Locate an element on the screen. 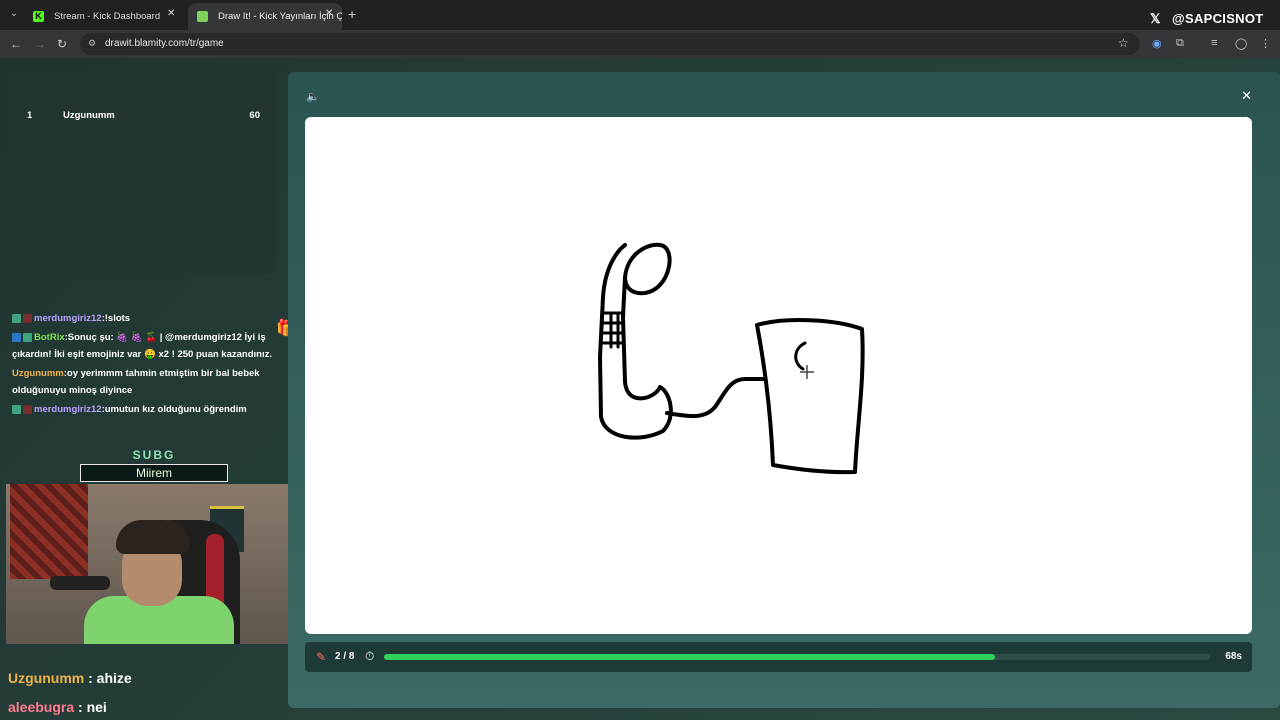 The width and height of the screenshot is (1280, 720). reload-icon: ↻ is located at coordinates (62, 44).